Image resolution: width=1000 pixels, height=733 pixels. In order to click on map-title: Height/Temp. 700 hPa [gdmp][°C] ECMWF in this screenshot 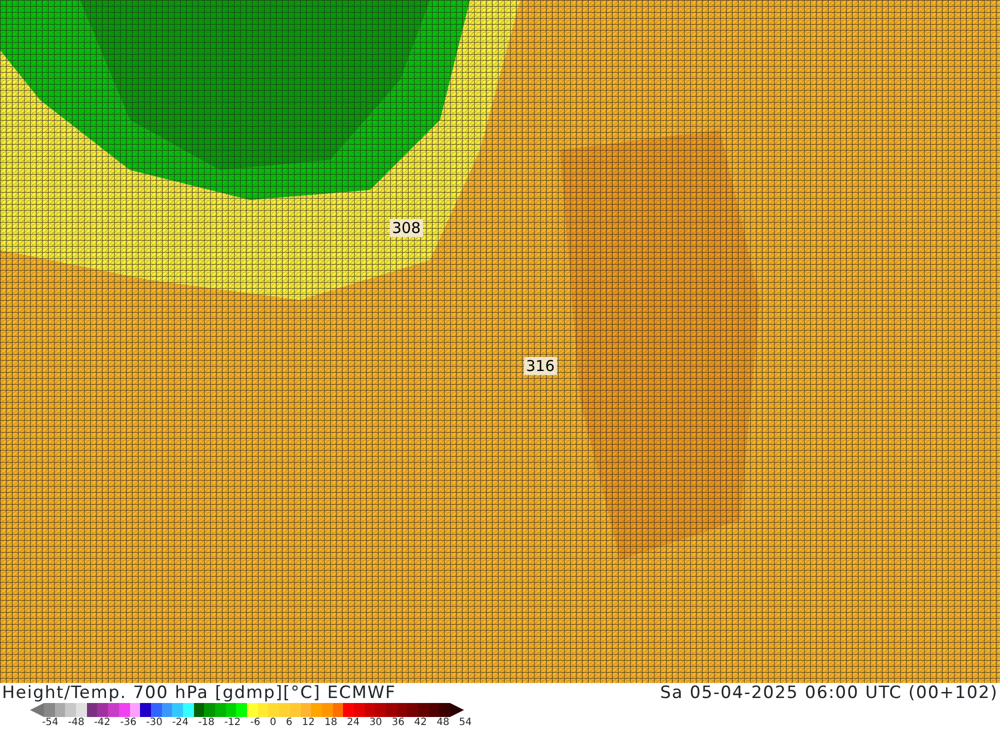, I will do `click(199, 693)`.